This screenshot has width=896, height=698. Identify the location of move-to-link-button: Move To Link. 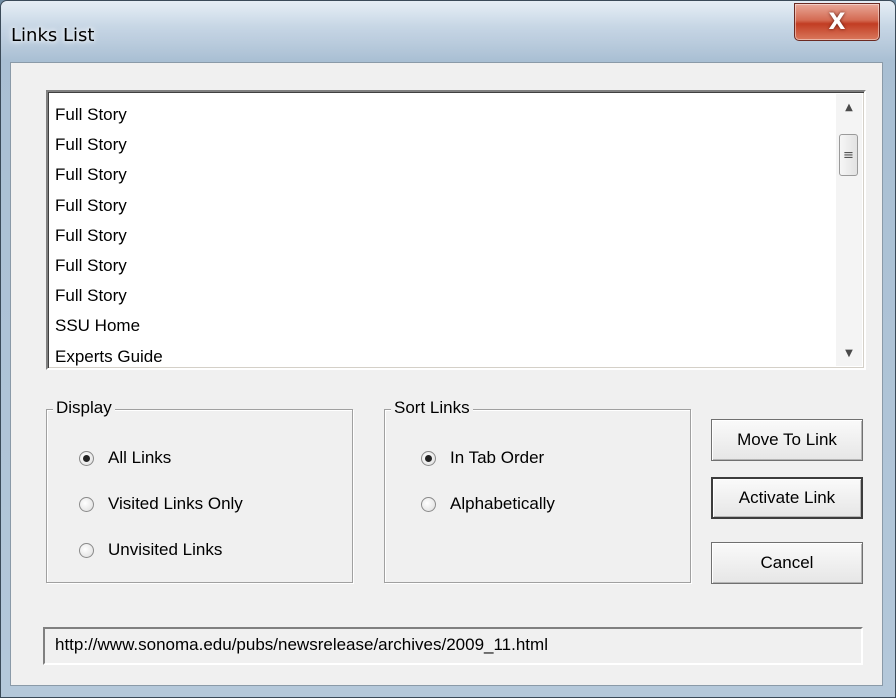
(787, 440).